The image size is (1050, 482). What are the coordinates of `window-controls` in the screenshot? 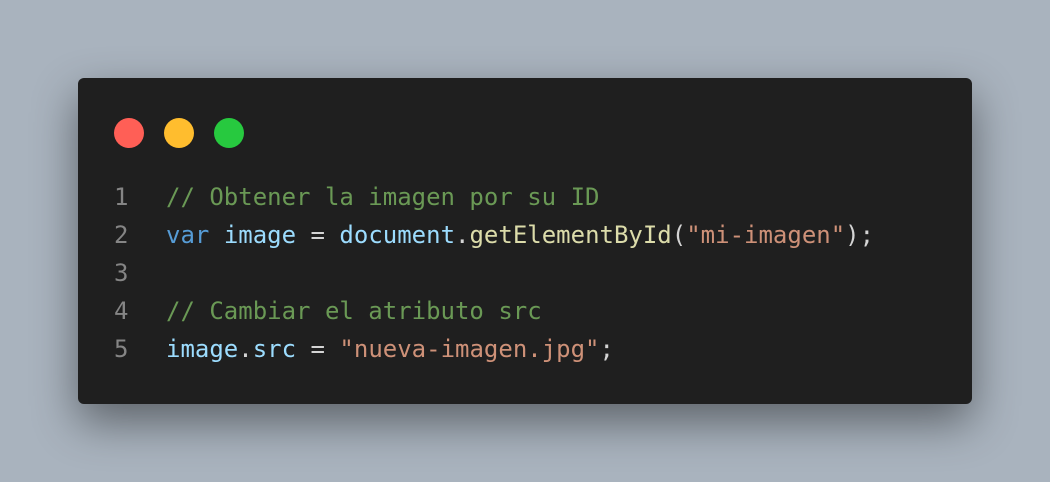 It's located at (179, 133).